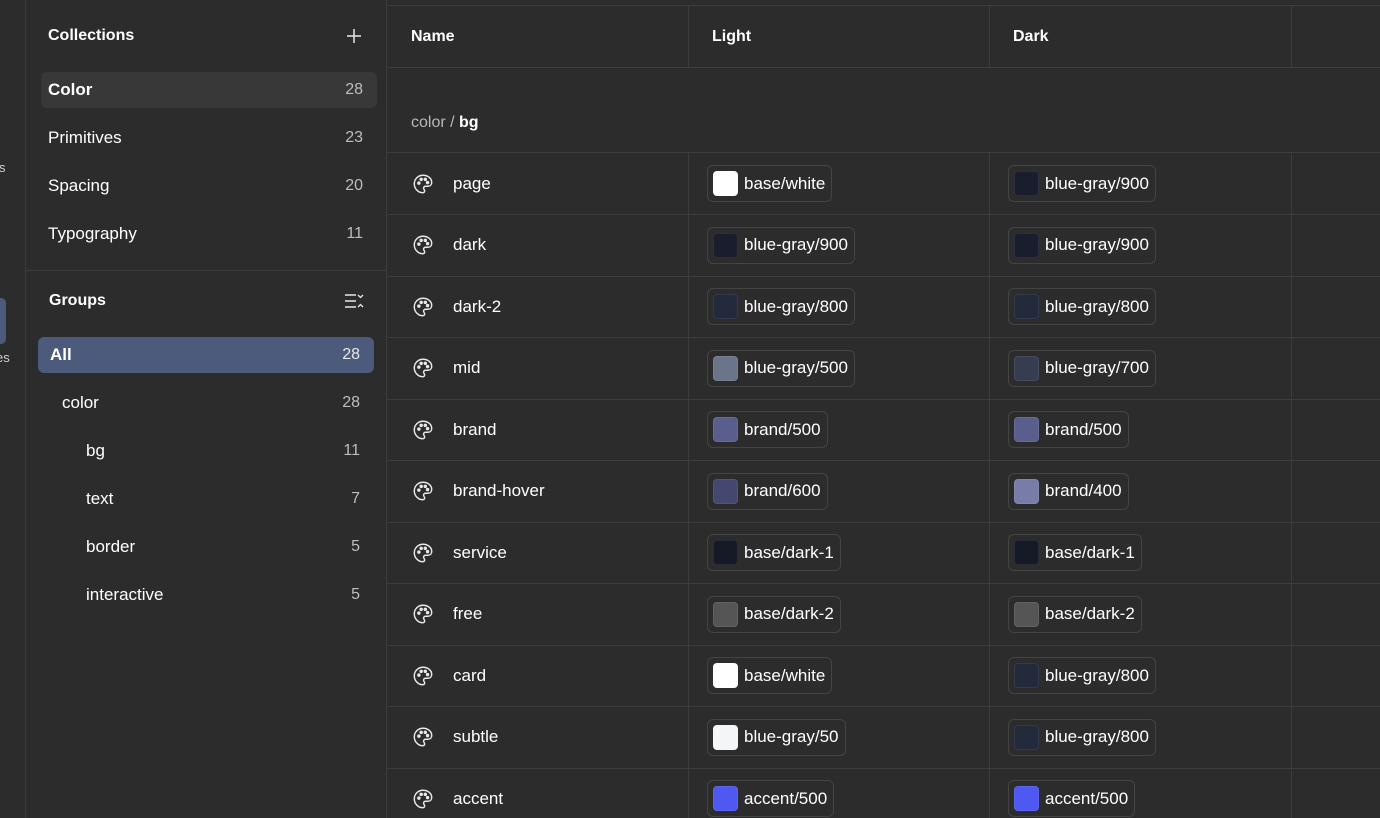 Image resolution: width=1380 pixels, height=818 pixels. I want to click on dark-value-label: base/dark-1, so click(1090, 552).